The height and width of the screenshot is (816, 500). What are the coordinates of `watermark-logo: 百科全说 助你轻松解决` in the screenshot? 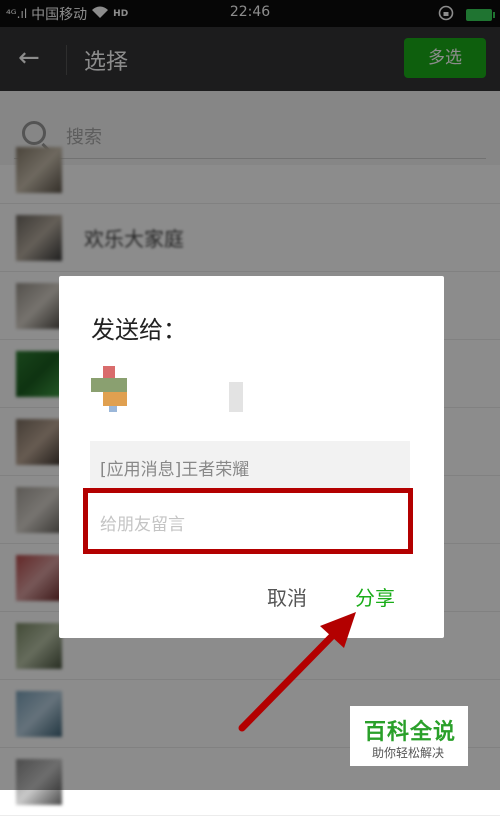 It's located at (409, 736).